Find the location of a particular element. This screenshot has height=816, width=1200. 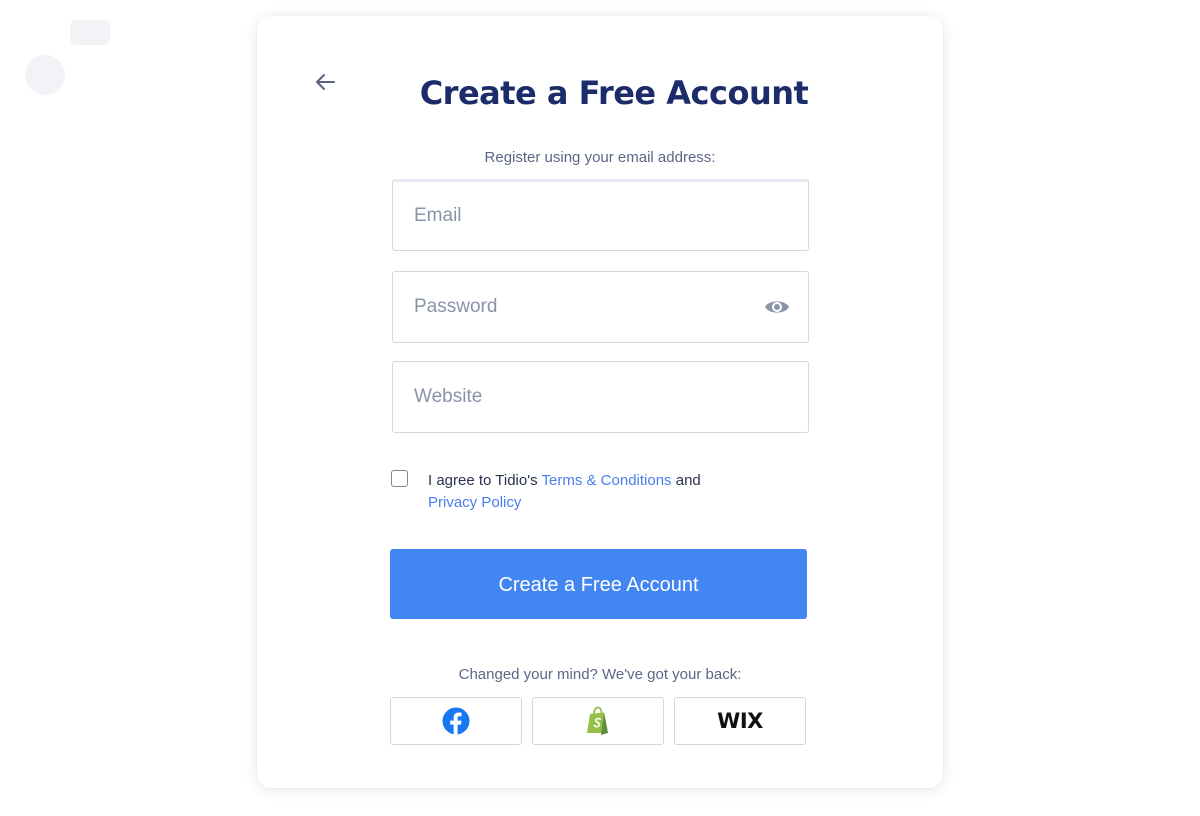

password-field is located at coordinates (600, 307).